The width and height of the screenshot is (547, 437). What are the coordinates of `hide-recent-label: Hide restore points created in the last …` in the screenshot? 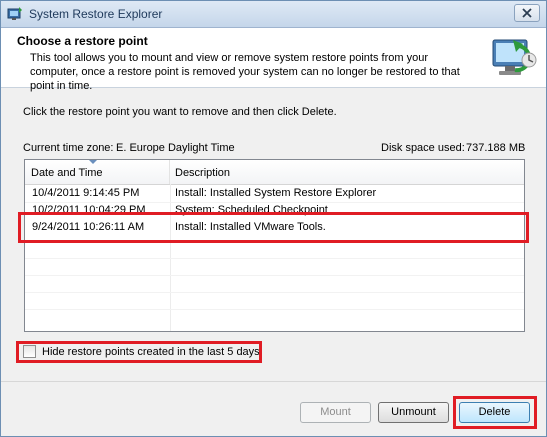 It's located at (151, 352).